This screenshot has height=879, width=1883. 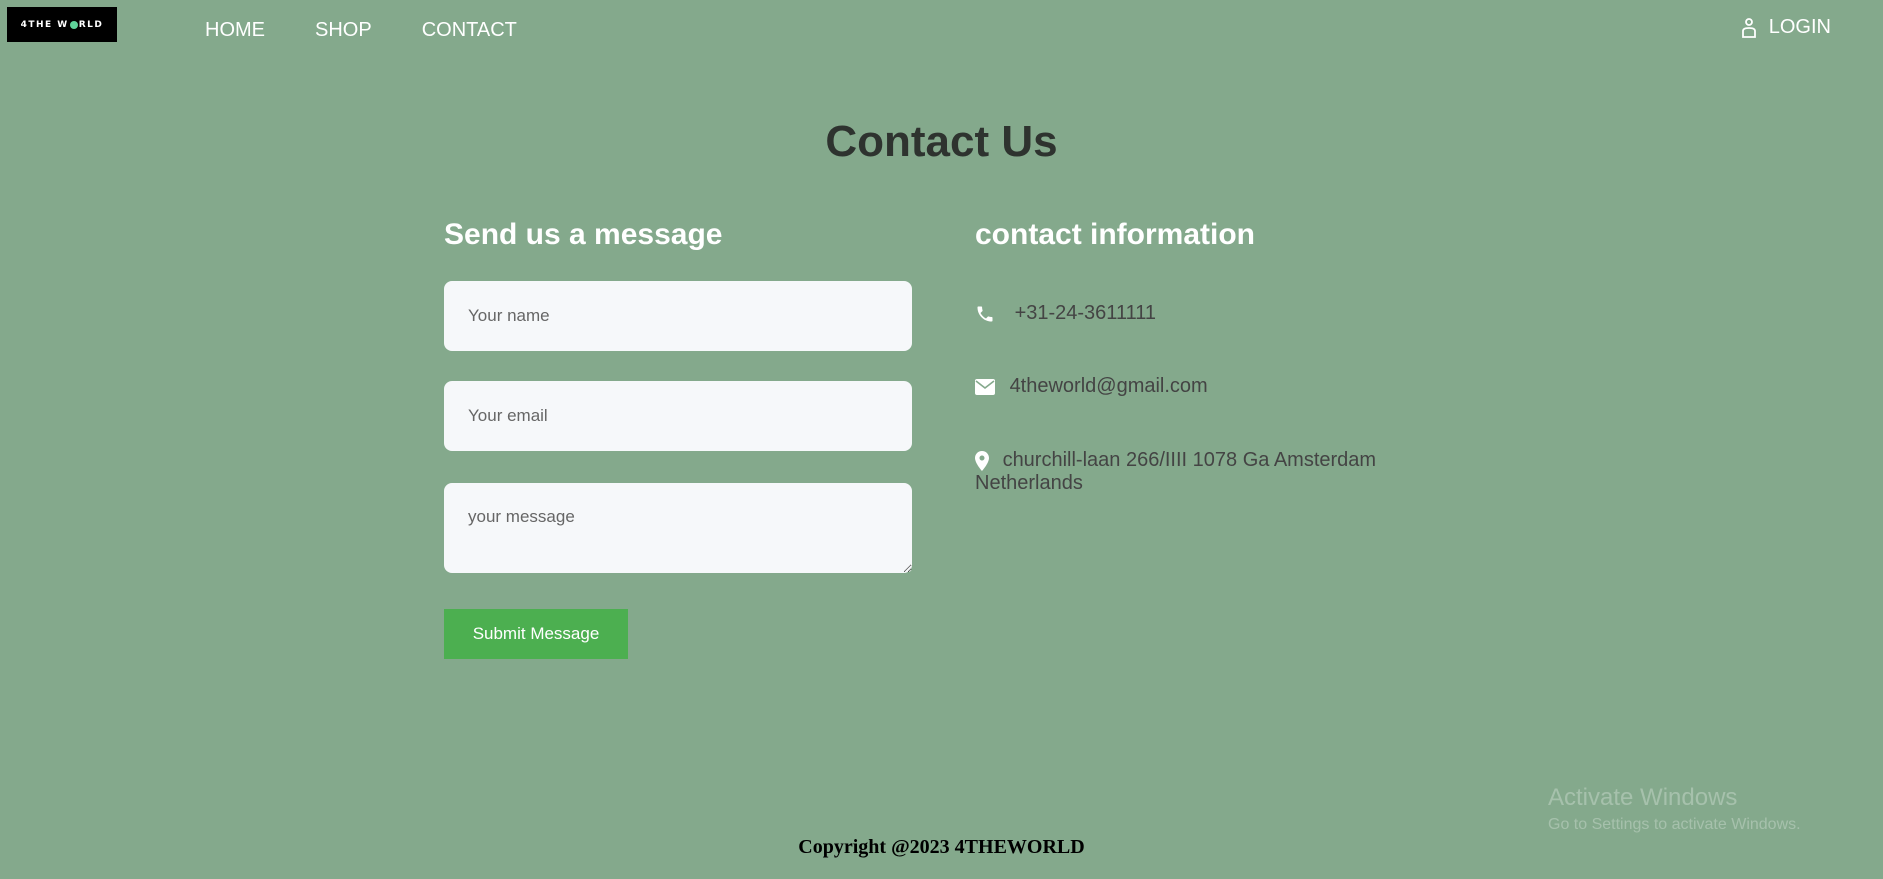 I want to click on email-info: 4theworld@gmail.com, so click(x=1205, y=386).